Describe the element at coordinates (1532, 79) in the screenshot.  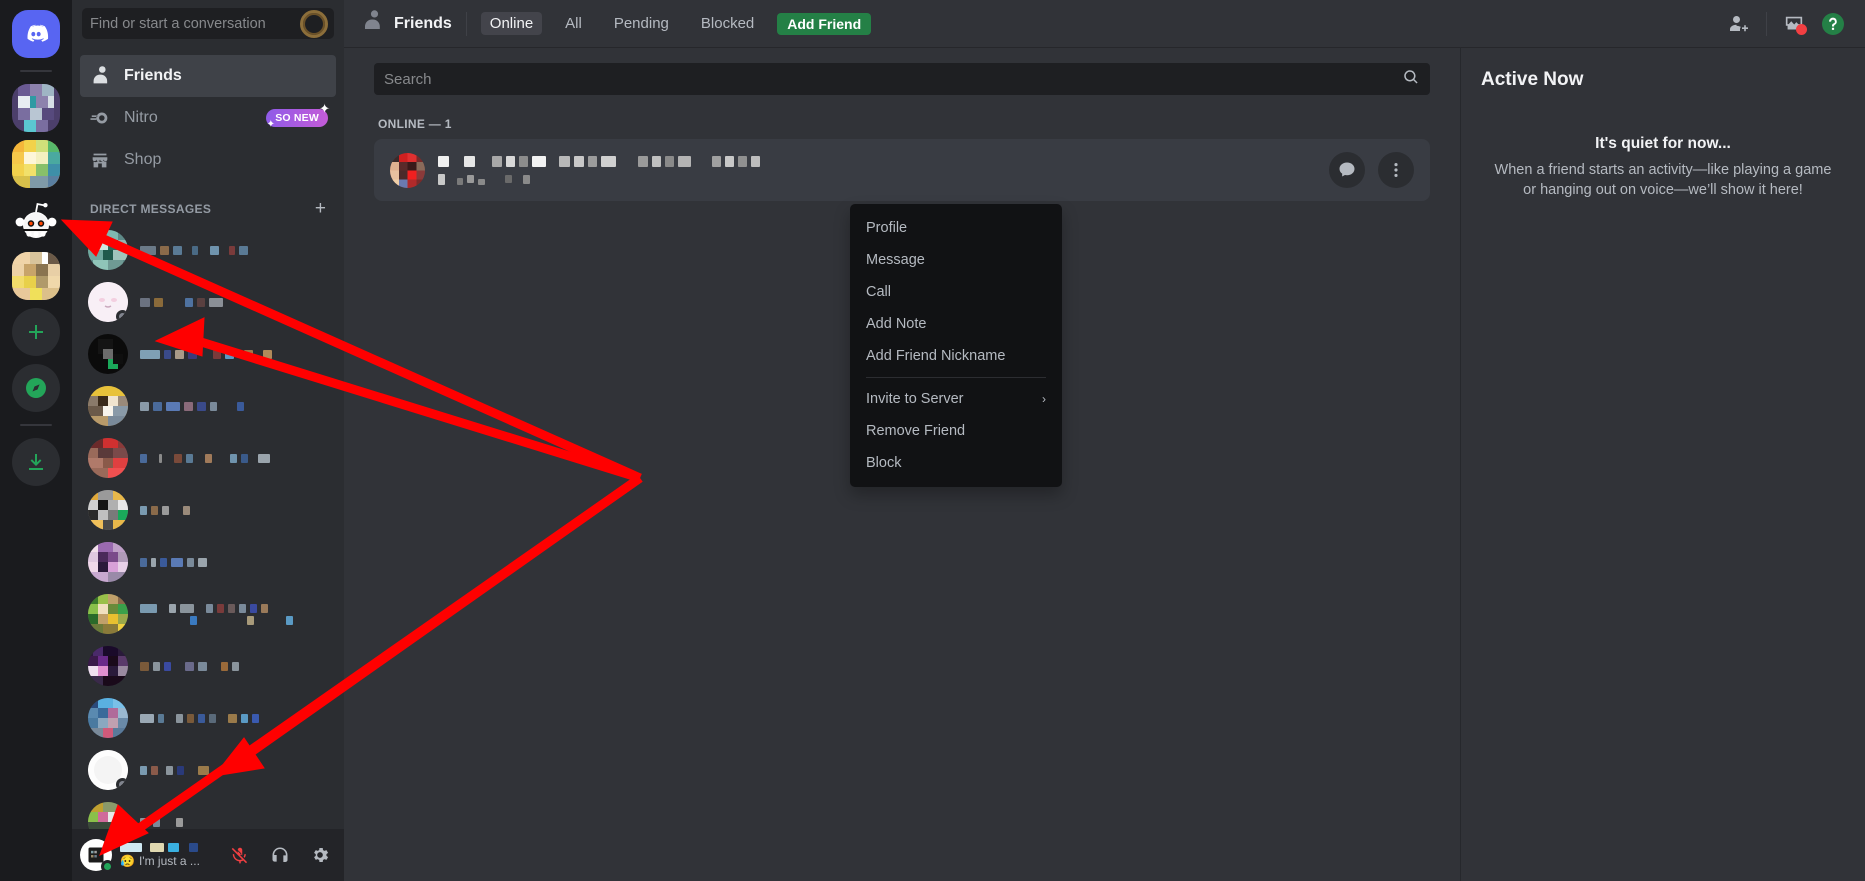
I see `active-now-title: Active Now` at that location.